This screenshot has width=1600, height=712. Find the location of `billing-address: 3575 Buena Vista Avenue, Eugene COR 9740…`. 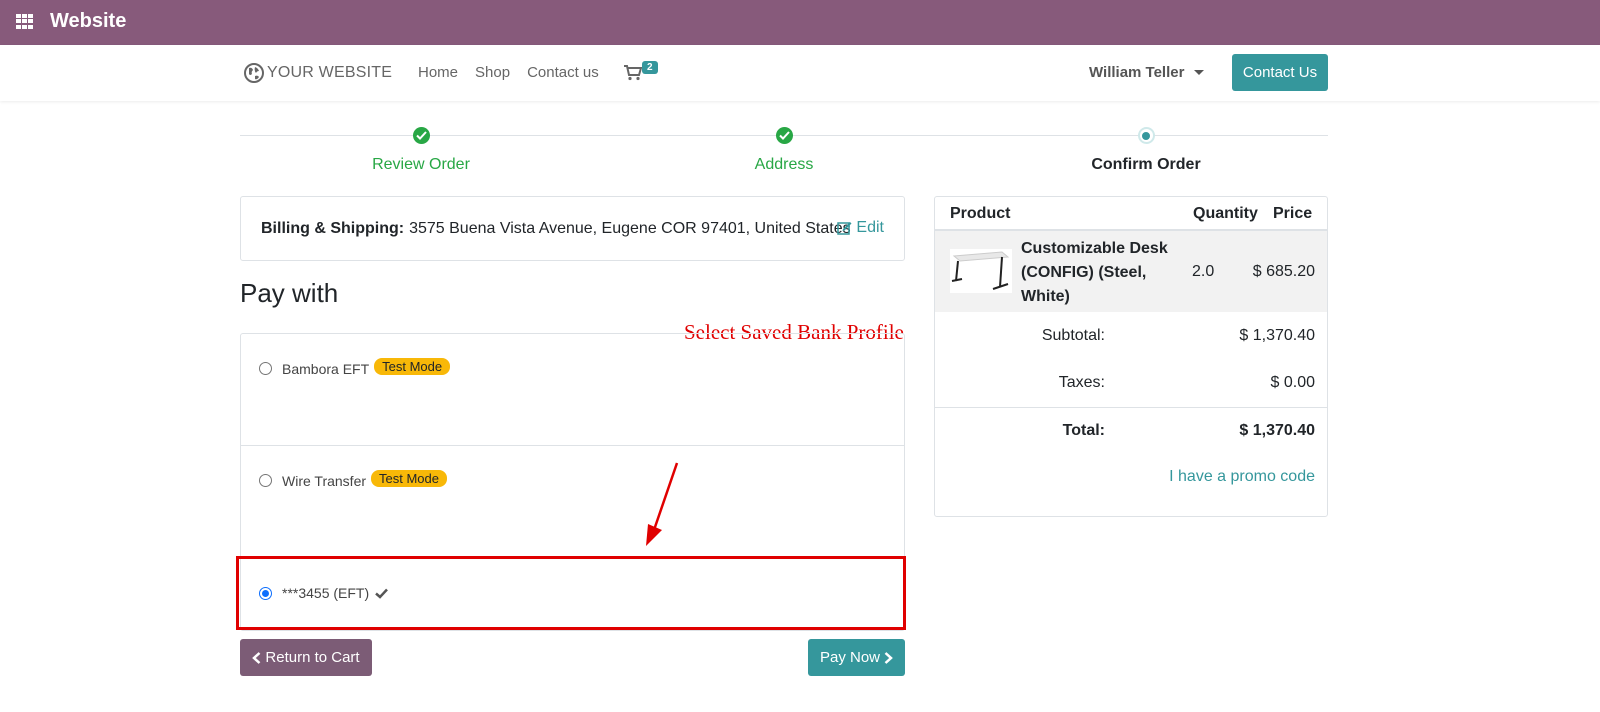

billing-address: 3575 Buena Vista Avenue, Eugene COR 9740… is located at coordinates (630, 228).